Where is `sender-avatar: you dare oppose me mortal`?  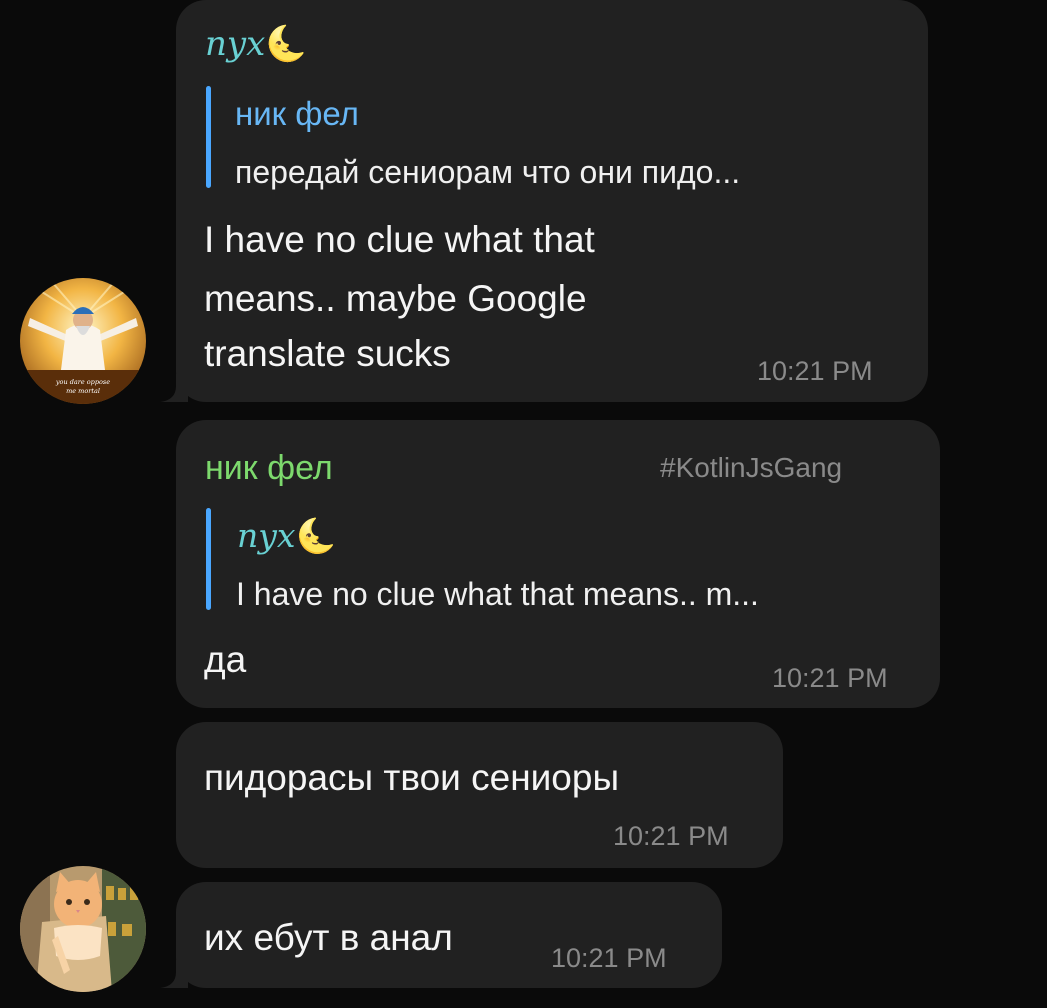 sender-avatar: you dare oppose me mortal is located at coordinates (83, 341).